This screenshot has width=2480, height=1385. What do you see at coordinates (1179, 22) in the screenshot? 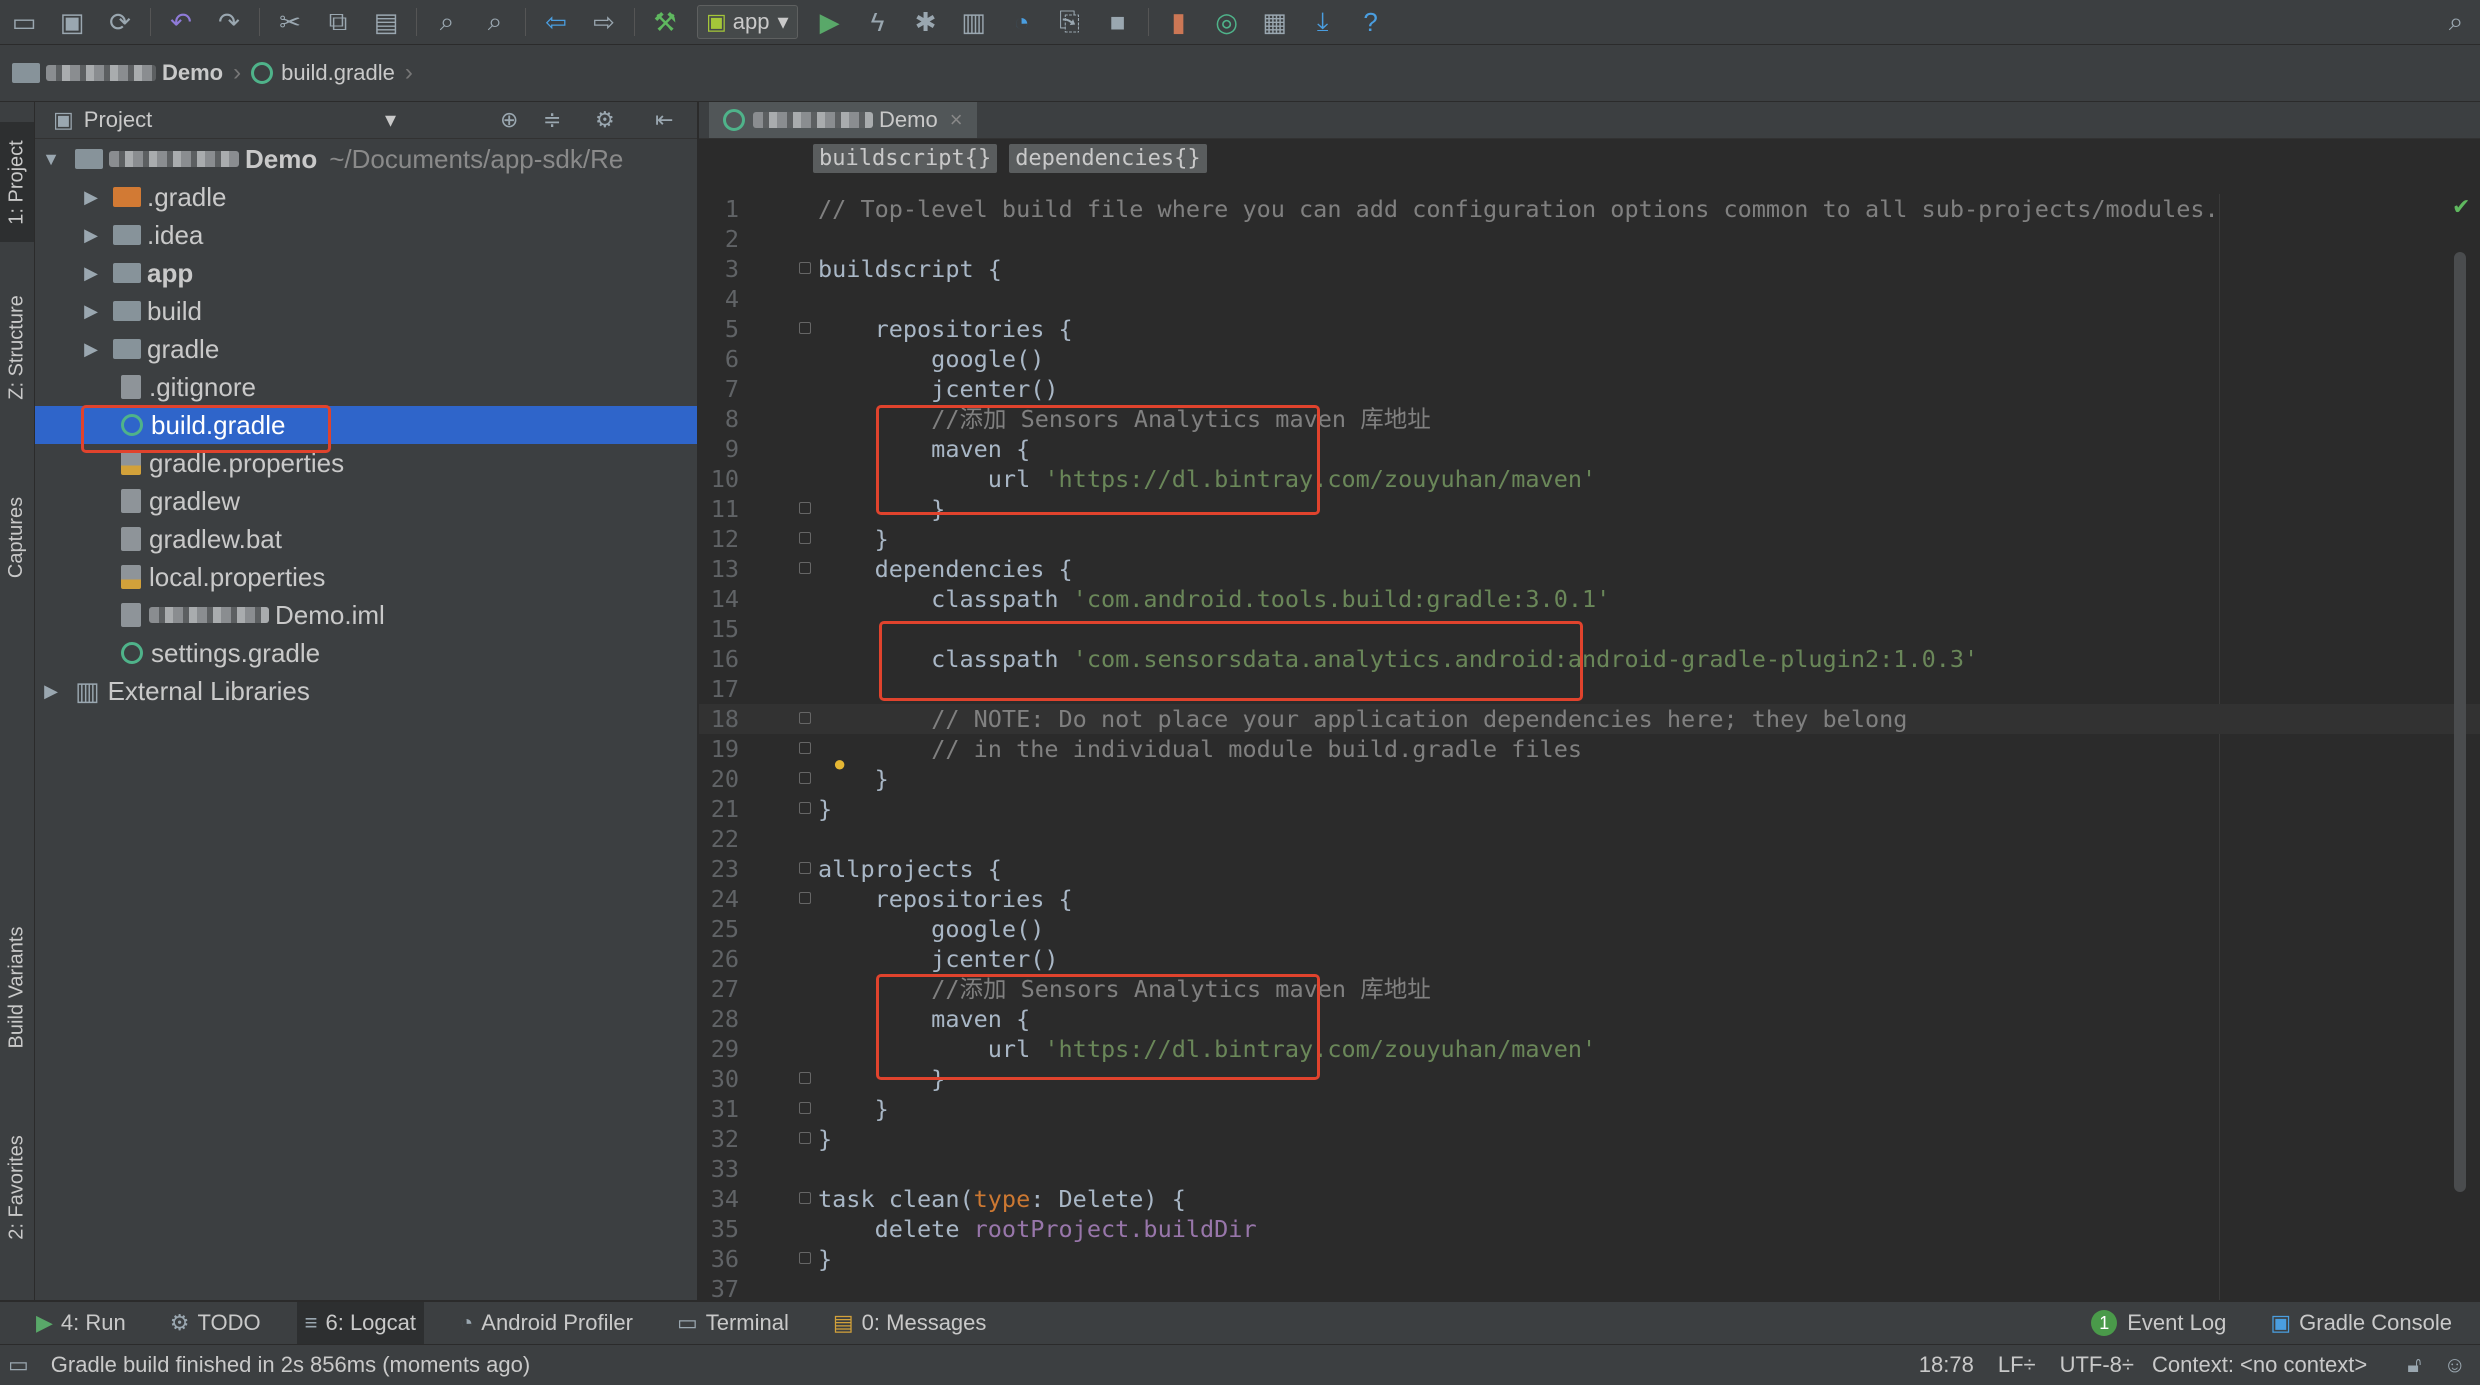
I see `sdk-manager-icon: ▮` at bounding box center [1179, 22].